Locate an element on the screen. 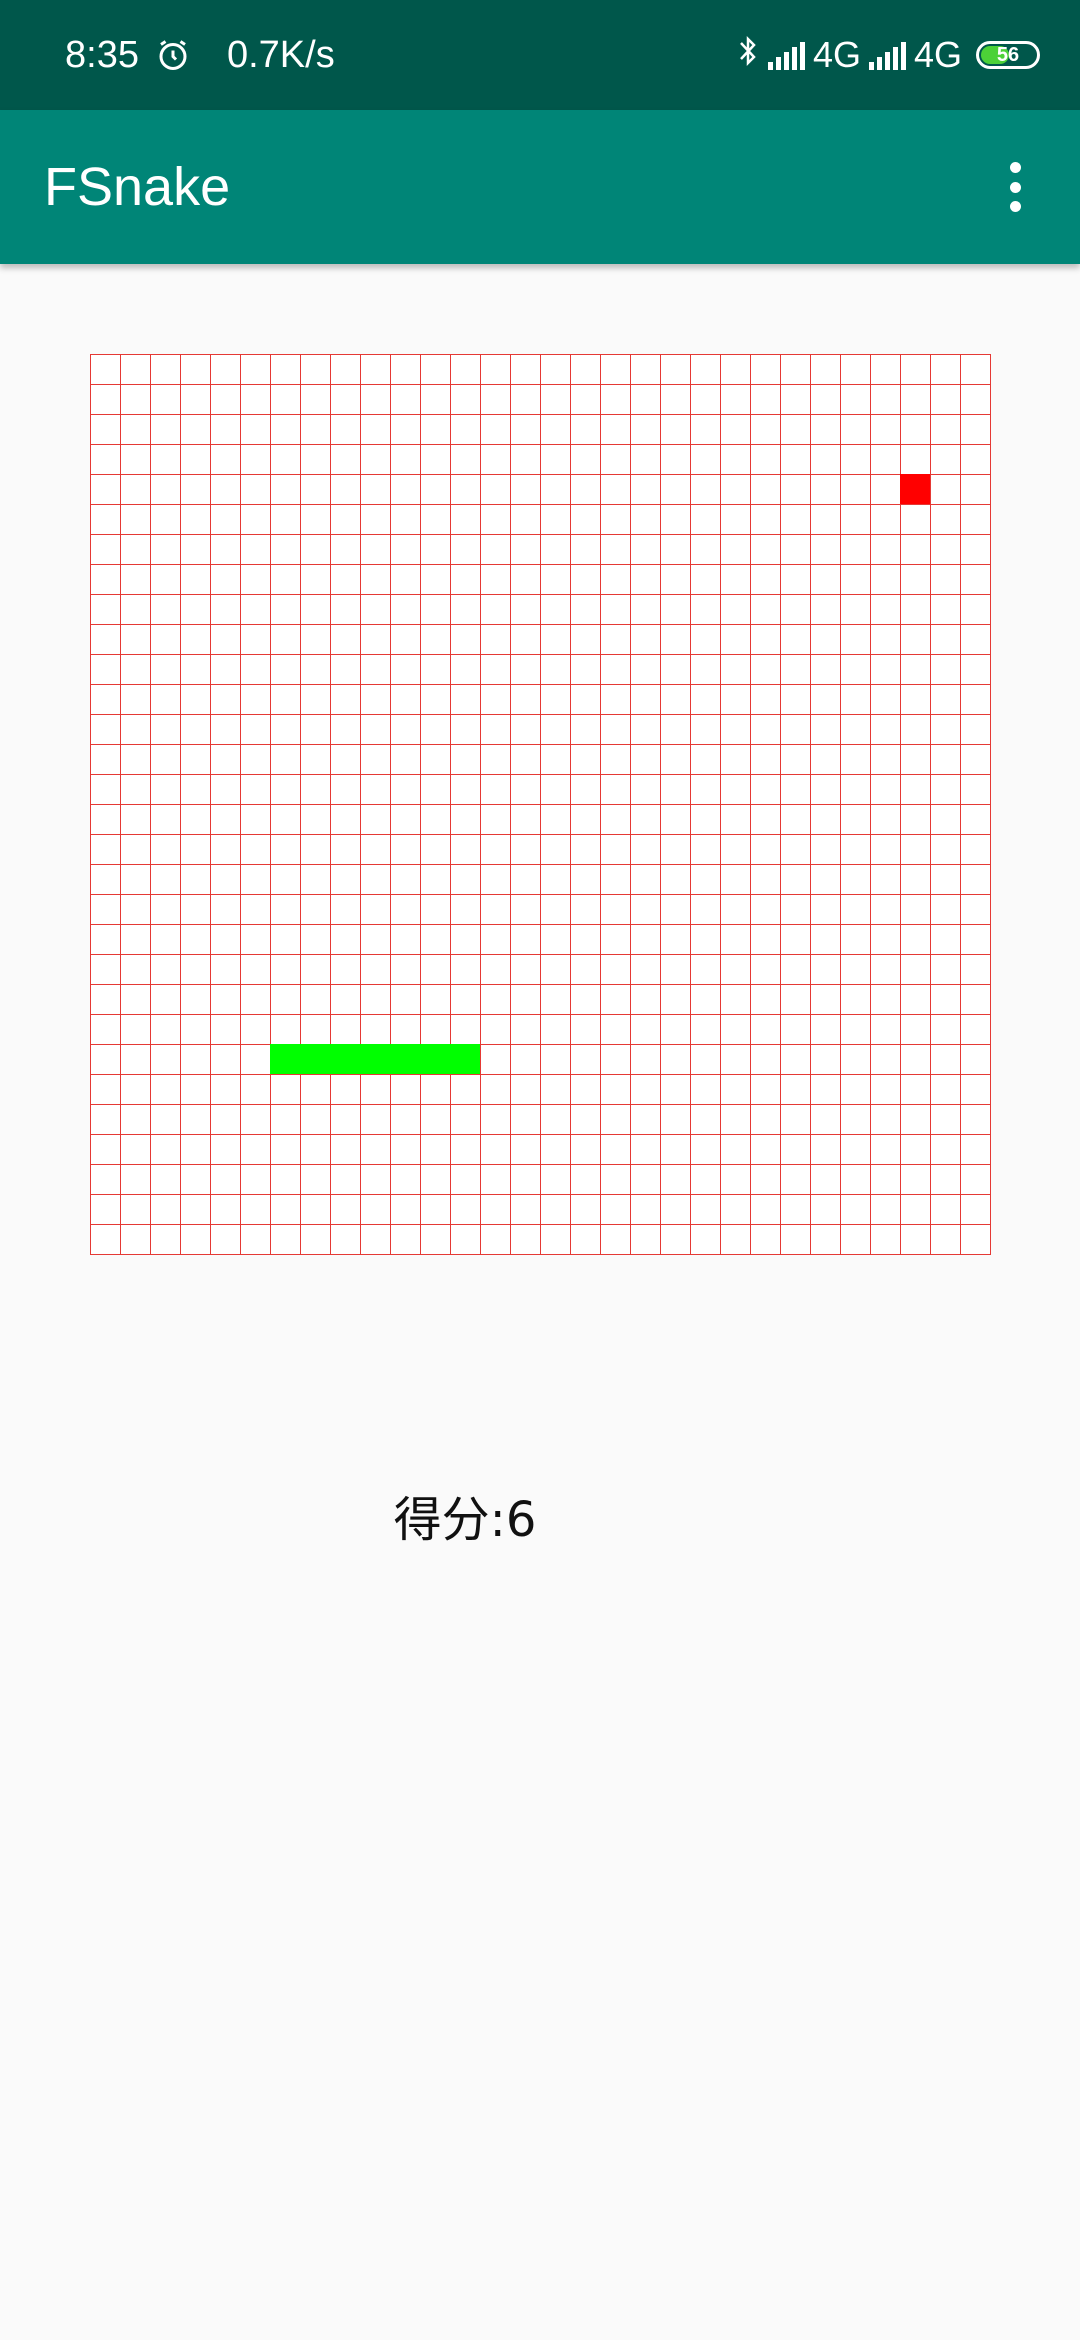  status-time: 8:35 is located at coordinates (102, 54).